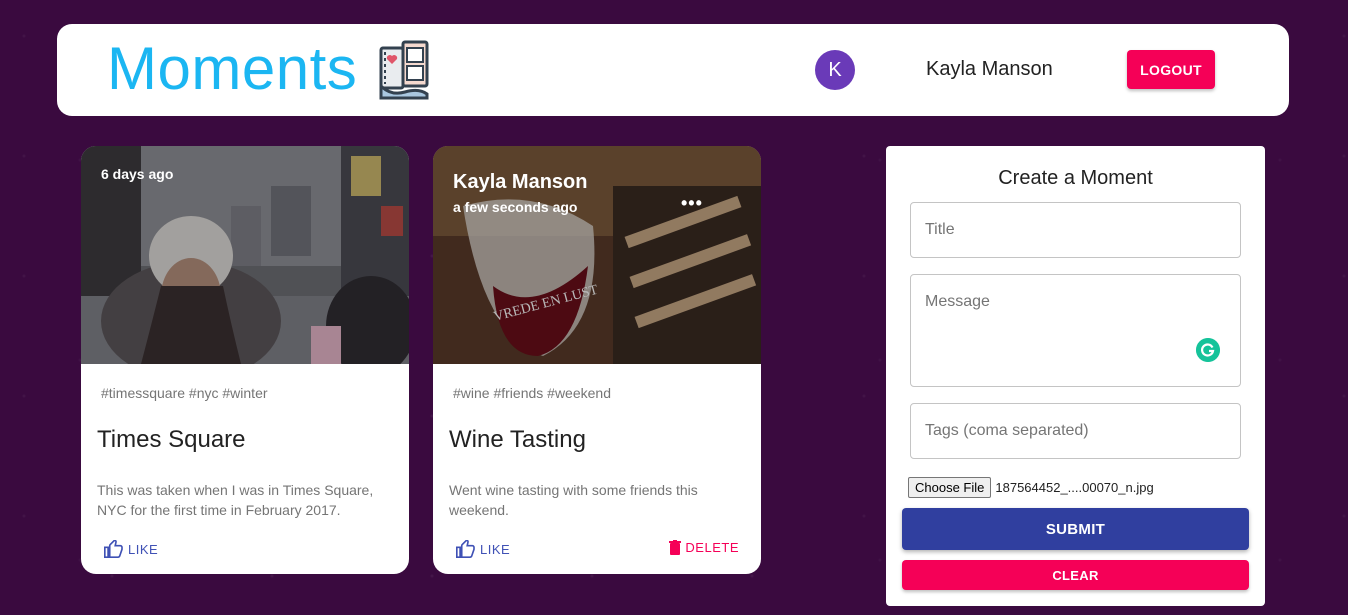 The height and width of the screenshot is (615, 1348). Describe the element at coordinates (673, 70) in the screenshot. I see `app-bar: Moments K Kayla Manson LOGOUT` at that location.